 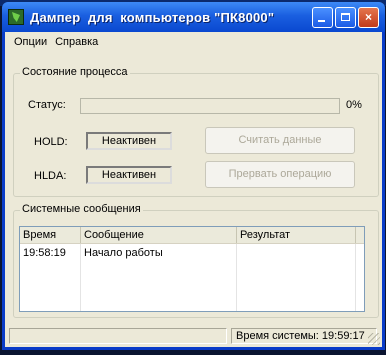 I want to click on column-time: Время, so click(x=50, y=235).